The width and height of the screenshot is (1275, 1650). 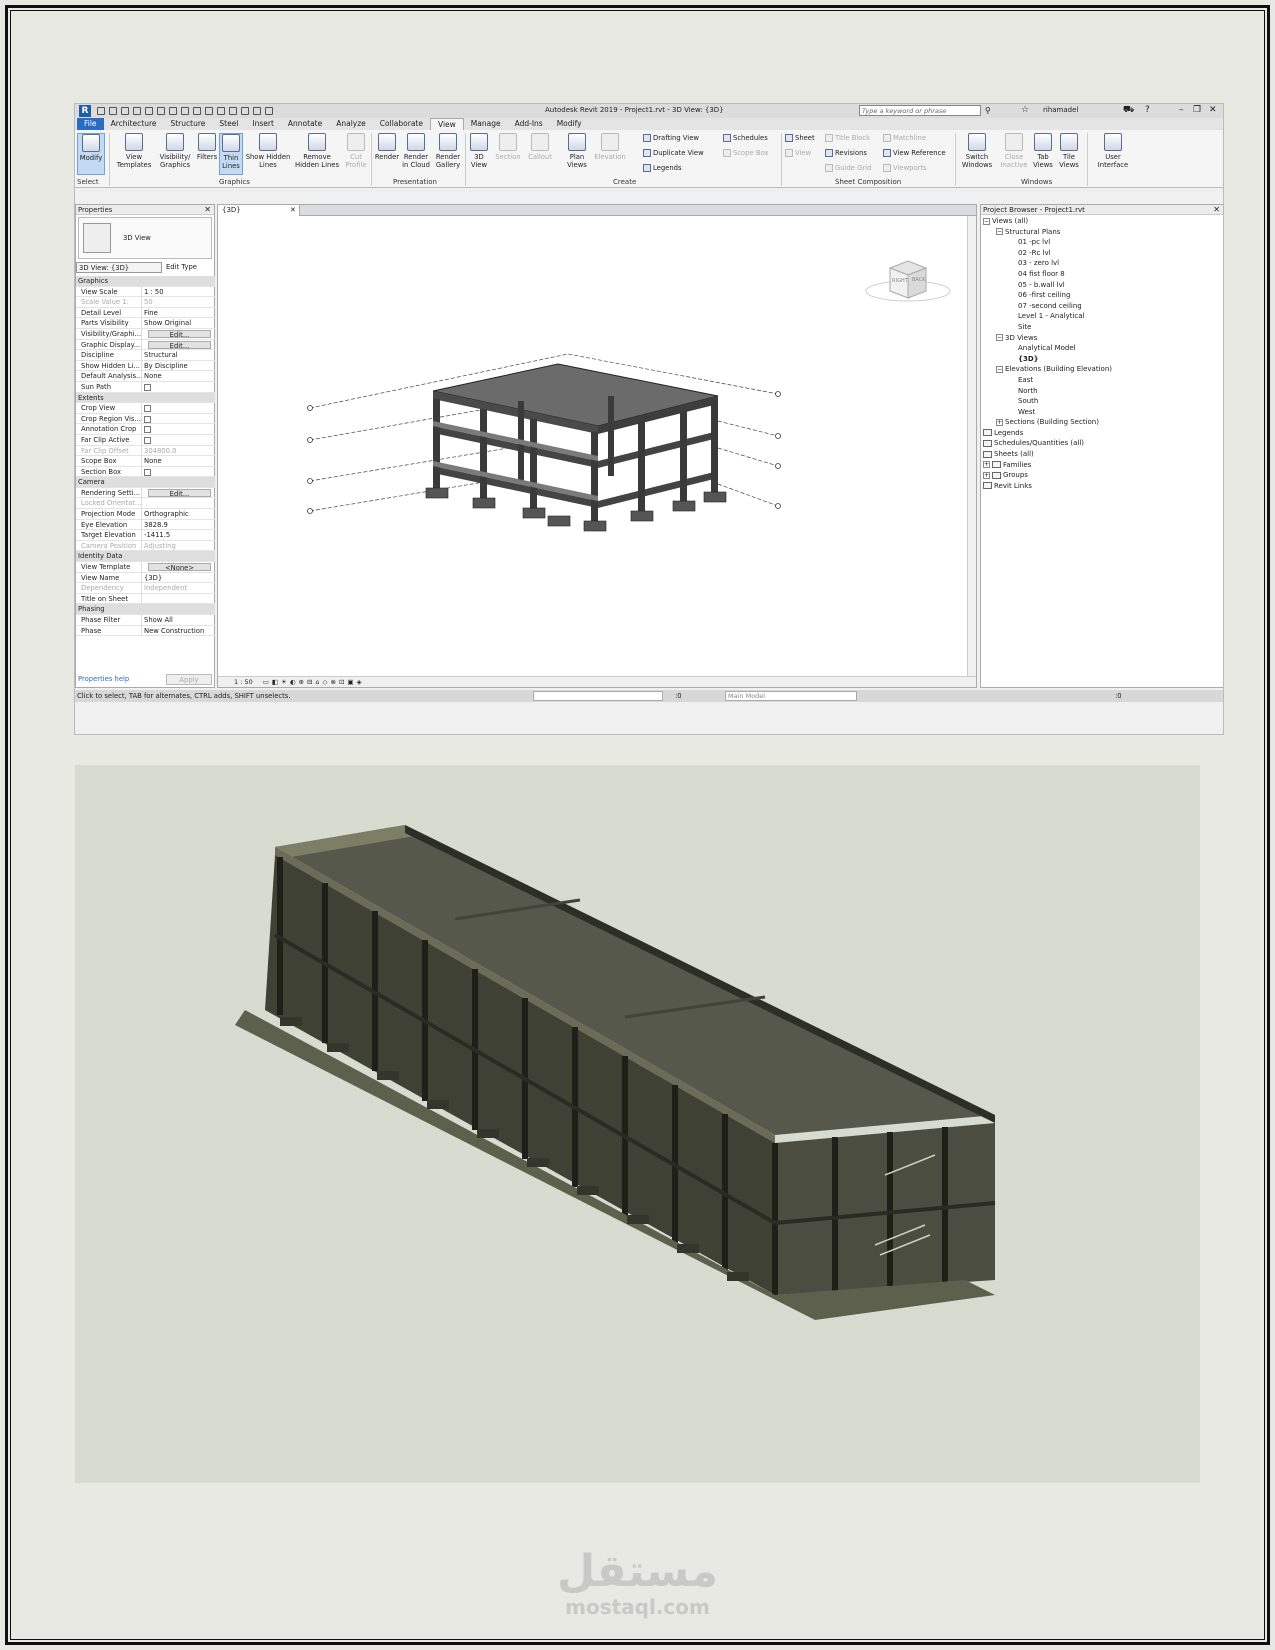 I want to click on tab-manage: Manage, so click(x=486, y=124).